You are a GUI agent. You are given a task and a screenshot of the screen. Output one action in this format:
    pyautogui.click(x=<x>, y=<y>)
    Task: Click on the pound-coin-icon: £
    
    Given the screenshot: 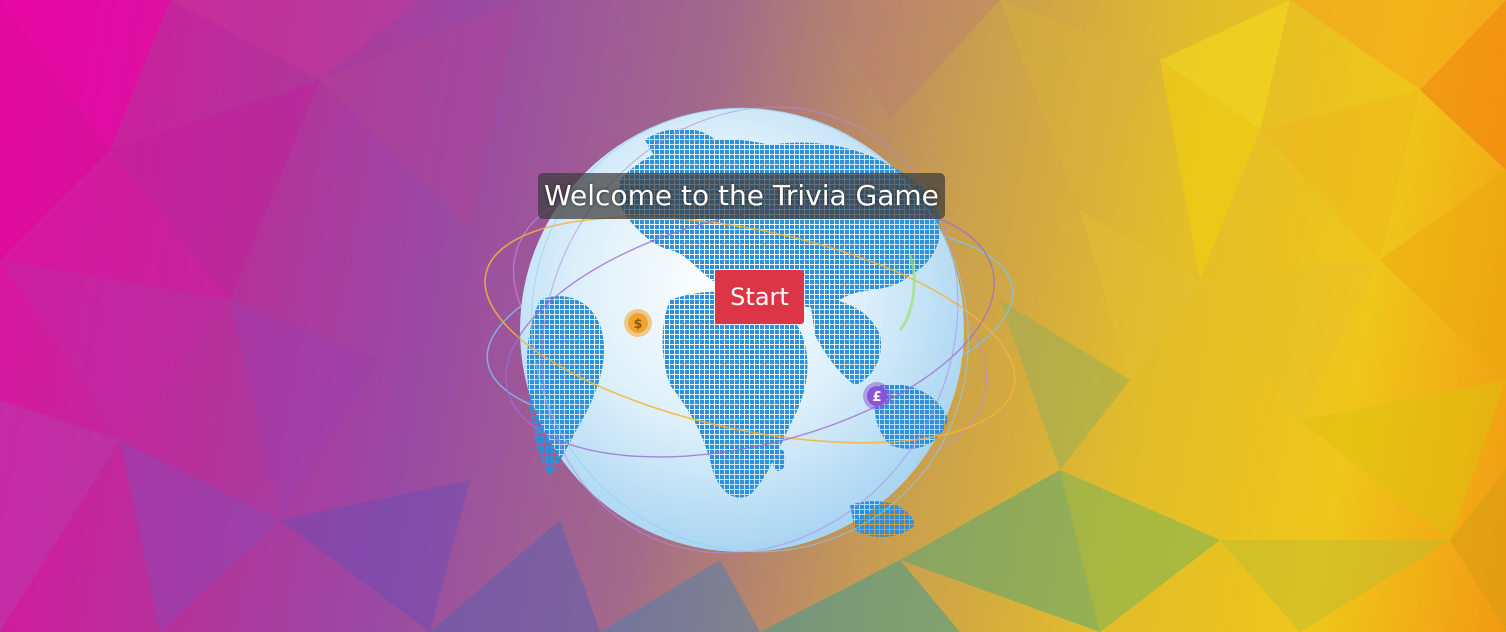 What is the action you would take?
    pyautogui.click(x=877, y=396)
    